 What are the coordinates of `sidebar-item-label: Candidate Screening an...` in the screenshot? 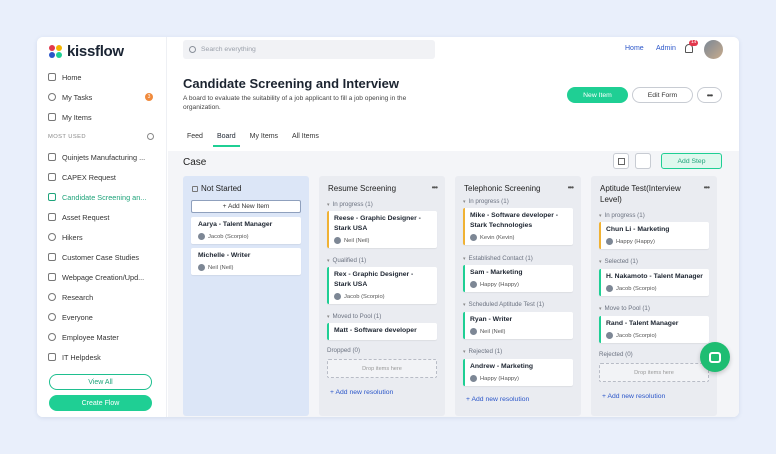 It's located at (104, 197).